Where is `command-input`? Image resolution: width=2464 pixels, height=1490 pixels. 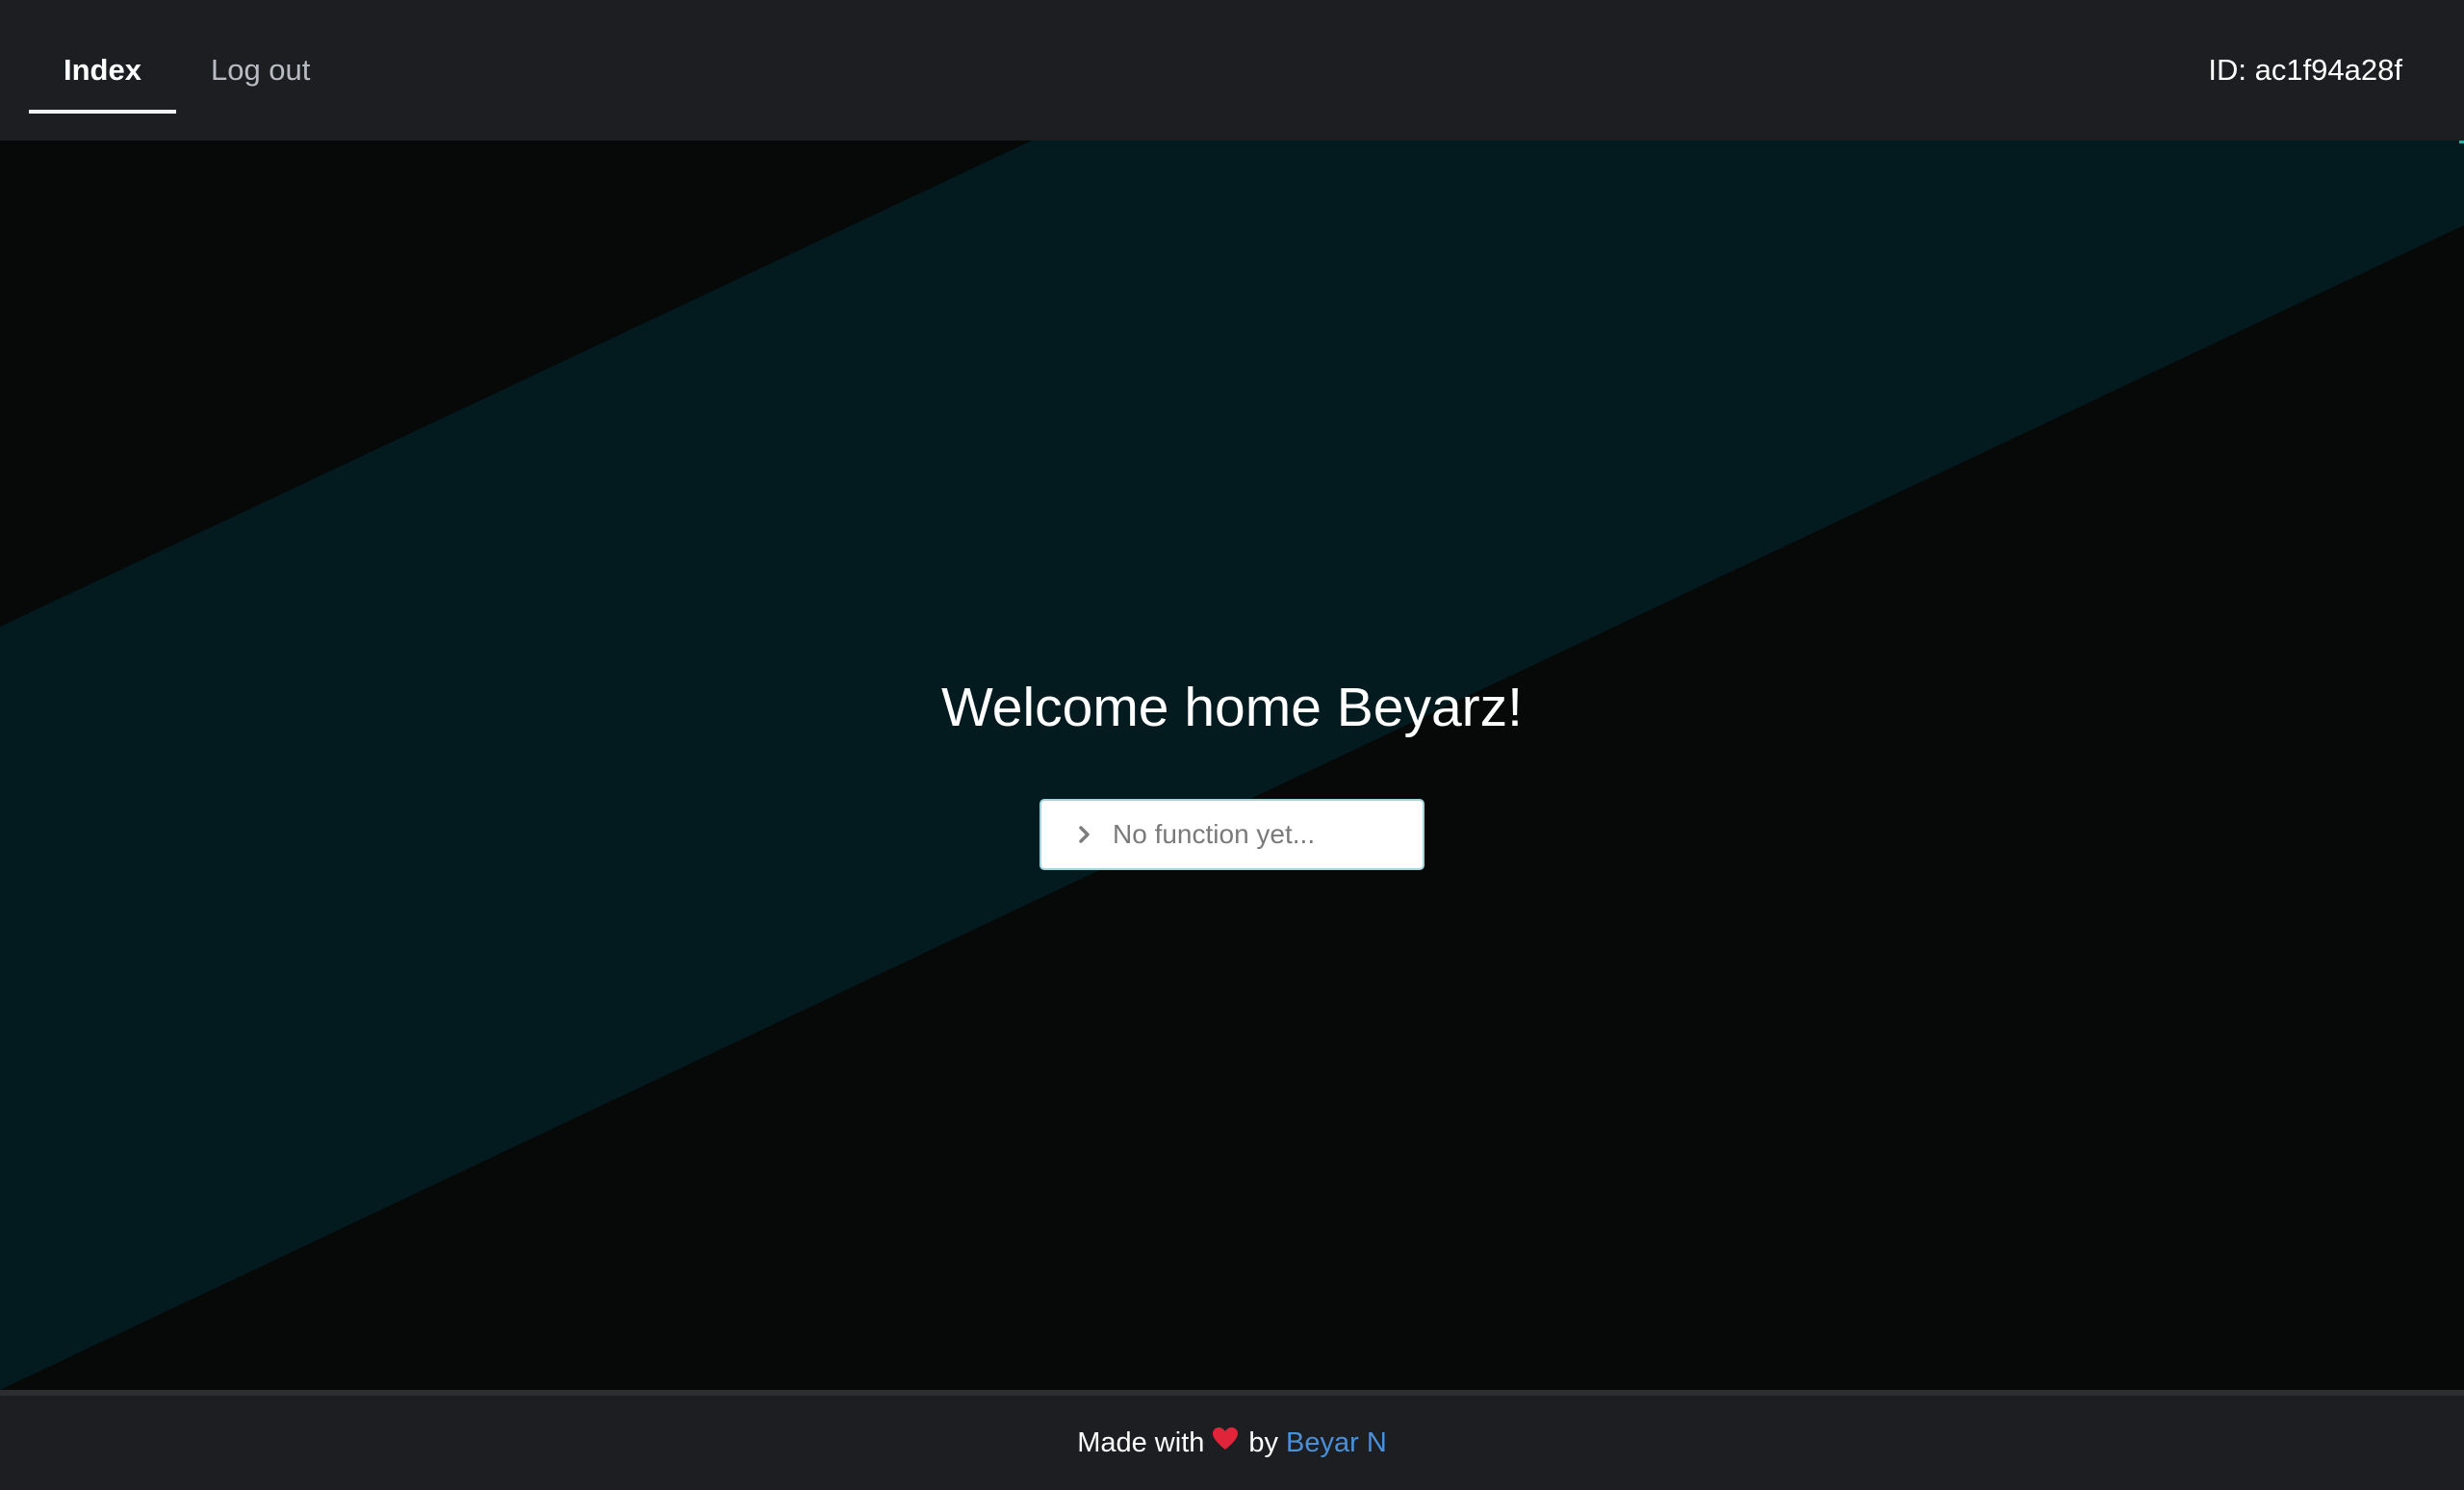 command-input is located at coordinates (1255, 834).